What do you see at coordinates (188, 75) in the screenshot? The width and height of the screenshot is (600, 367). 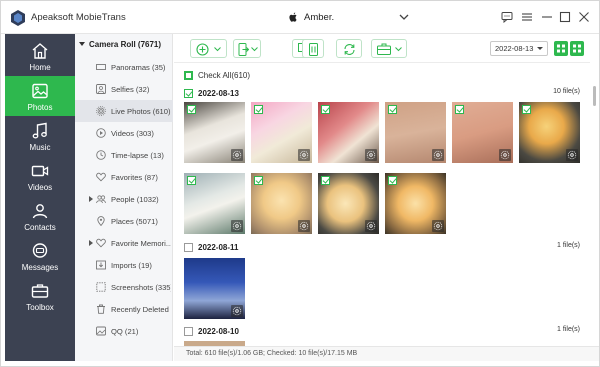 I see `check-all-box` at bounding box center [188, 75].